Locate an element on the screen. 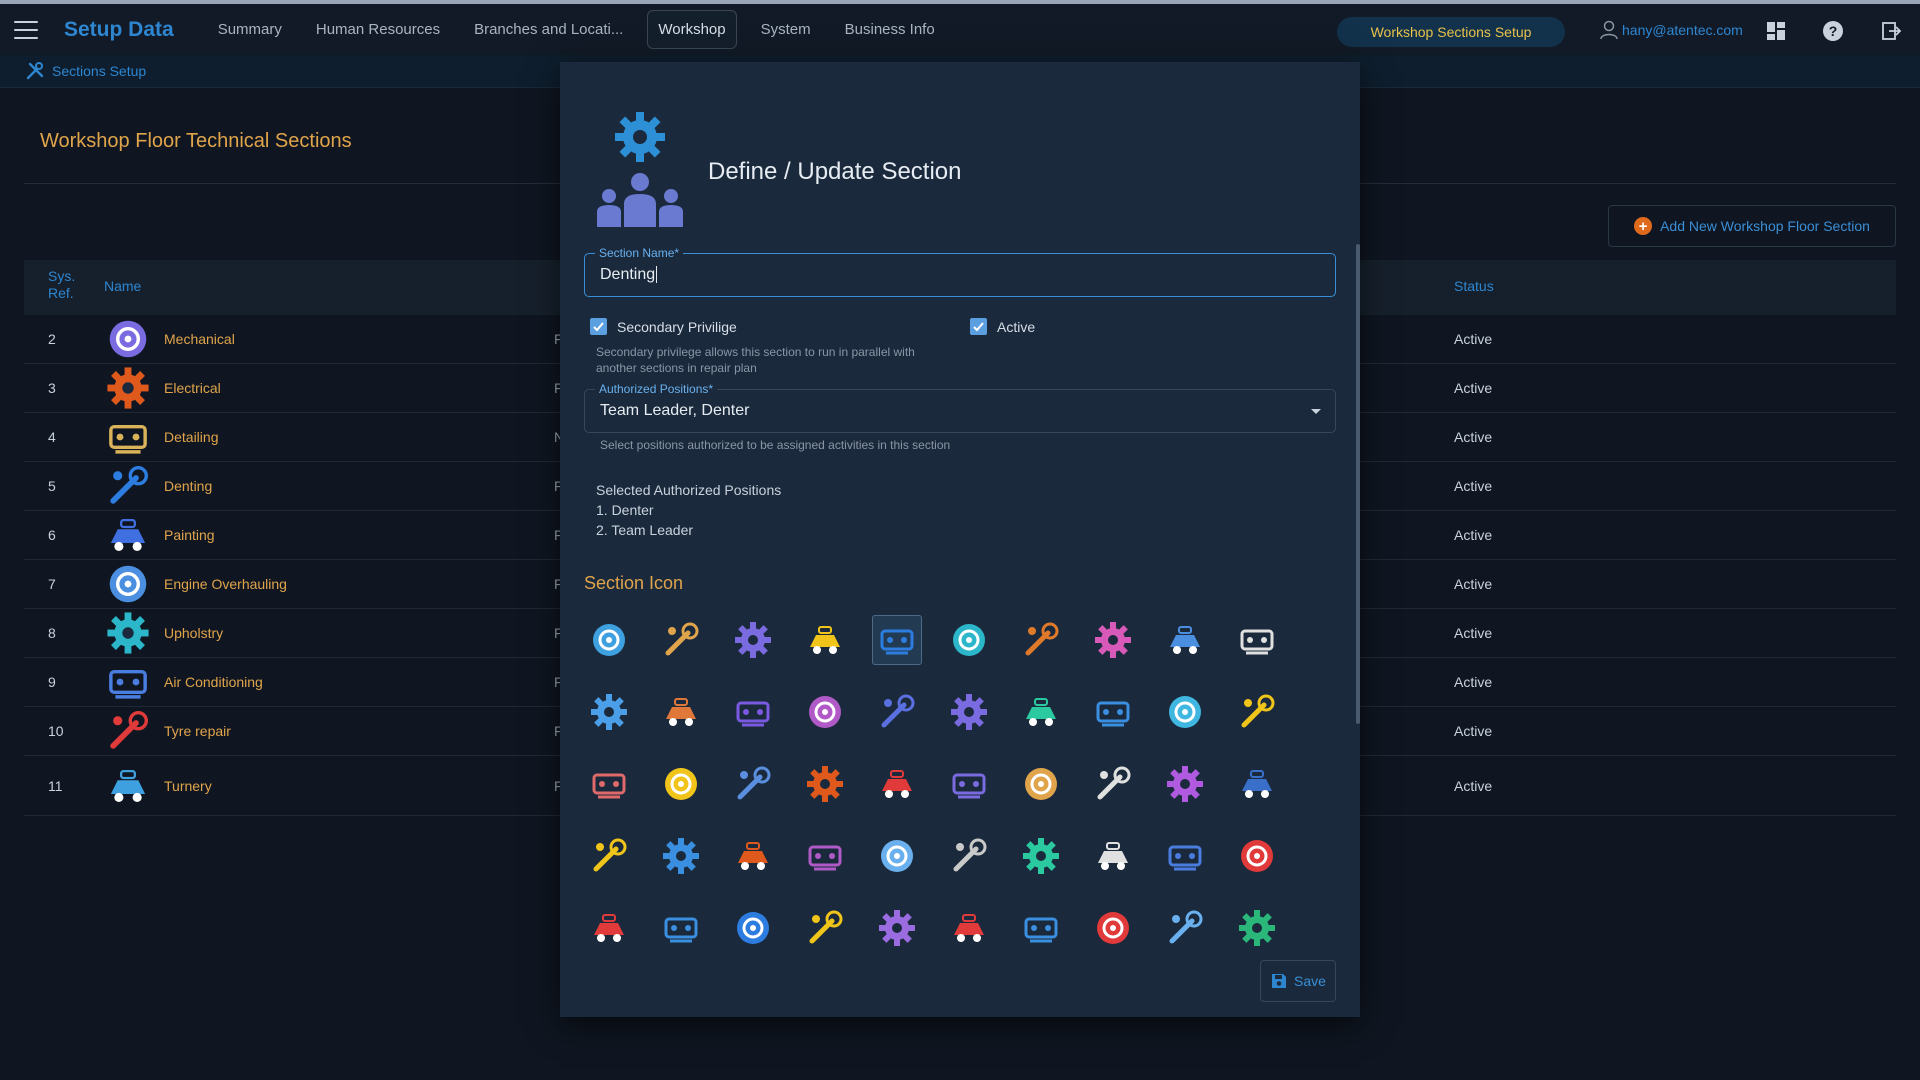 Image resolution: width=1920 pixels, height=1080 pixels. ac-hand-icon is located at coordinates (1113, 856).